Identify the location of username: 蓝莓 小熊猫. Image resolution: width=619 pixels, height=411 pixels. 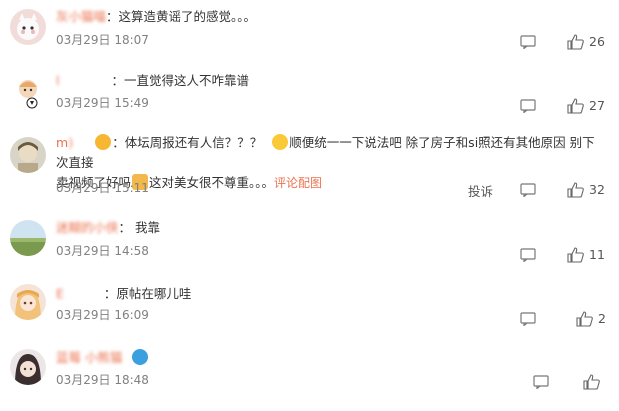
(89, 357).